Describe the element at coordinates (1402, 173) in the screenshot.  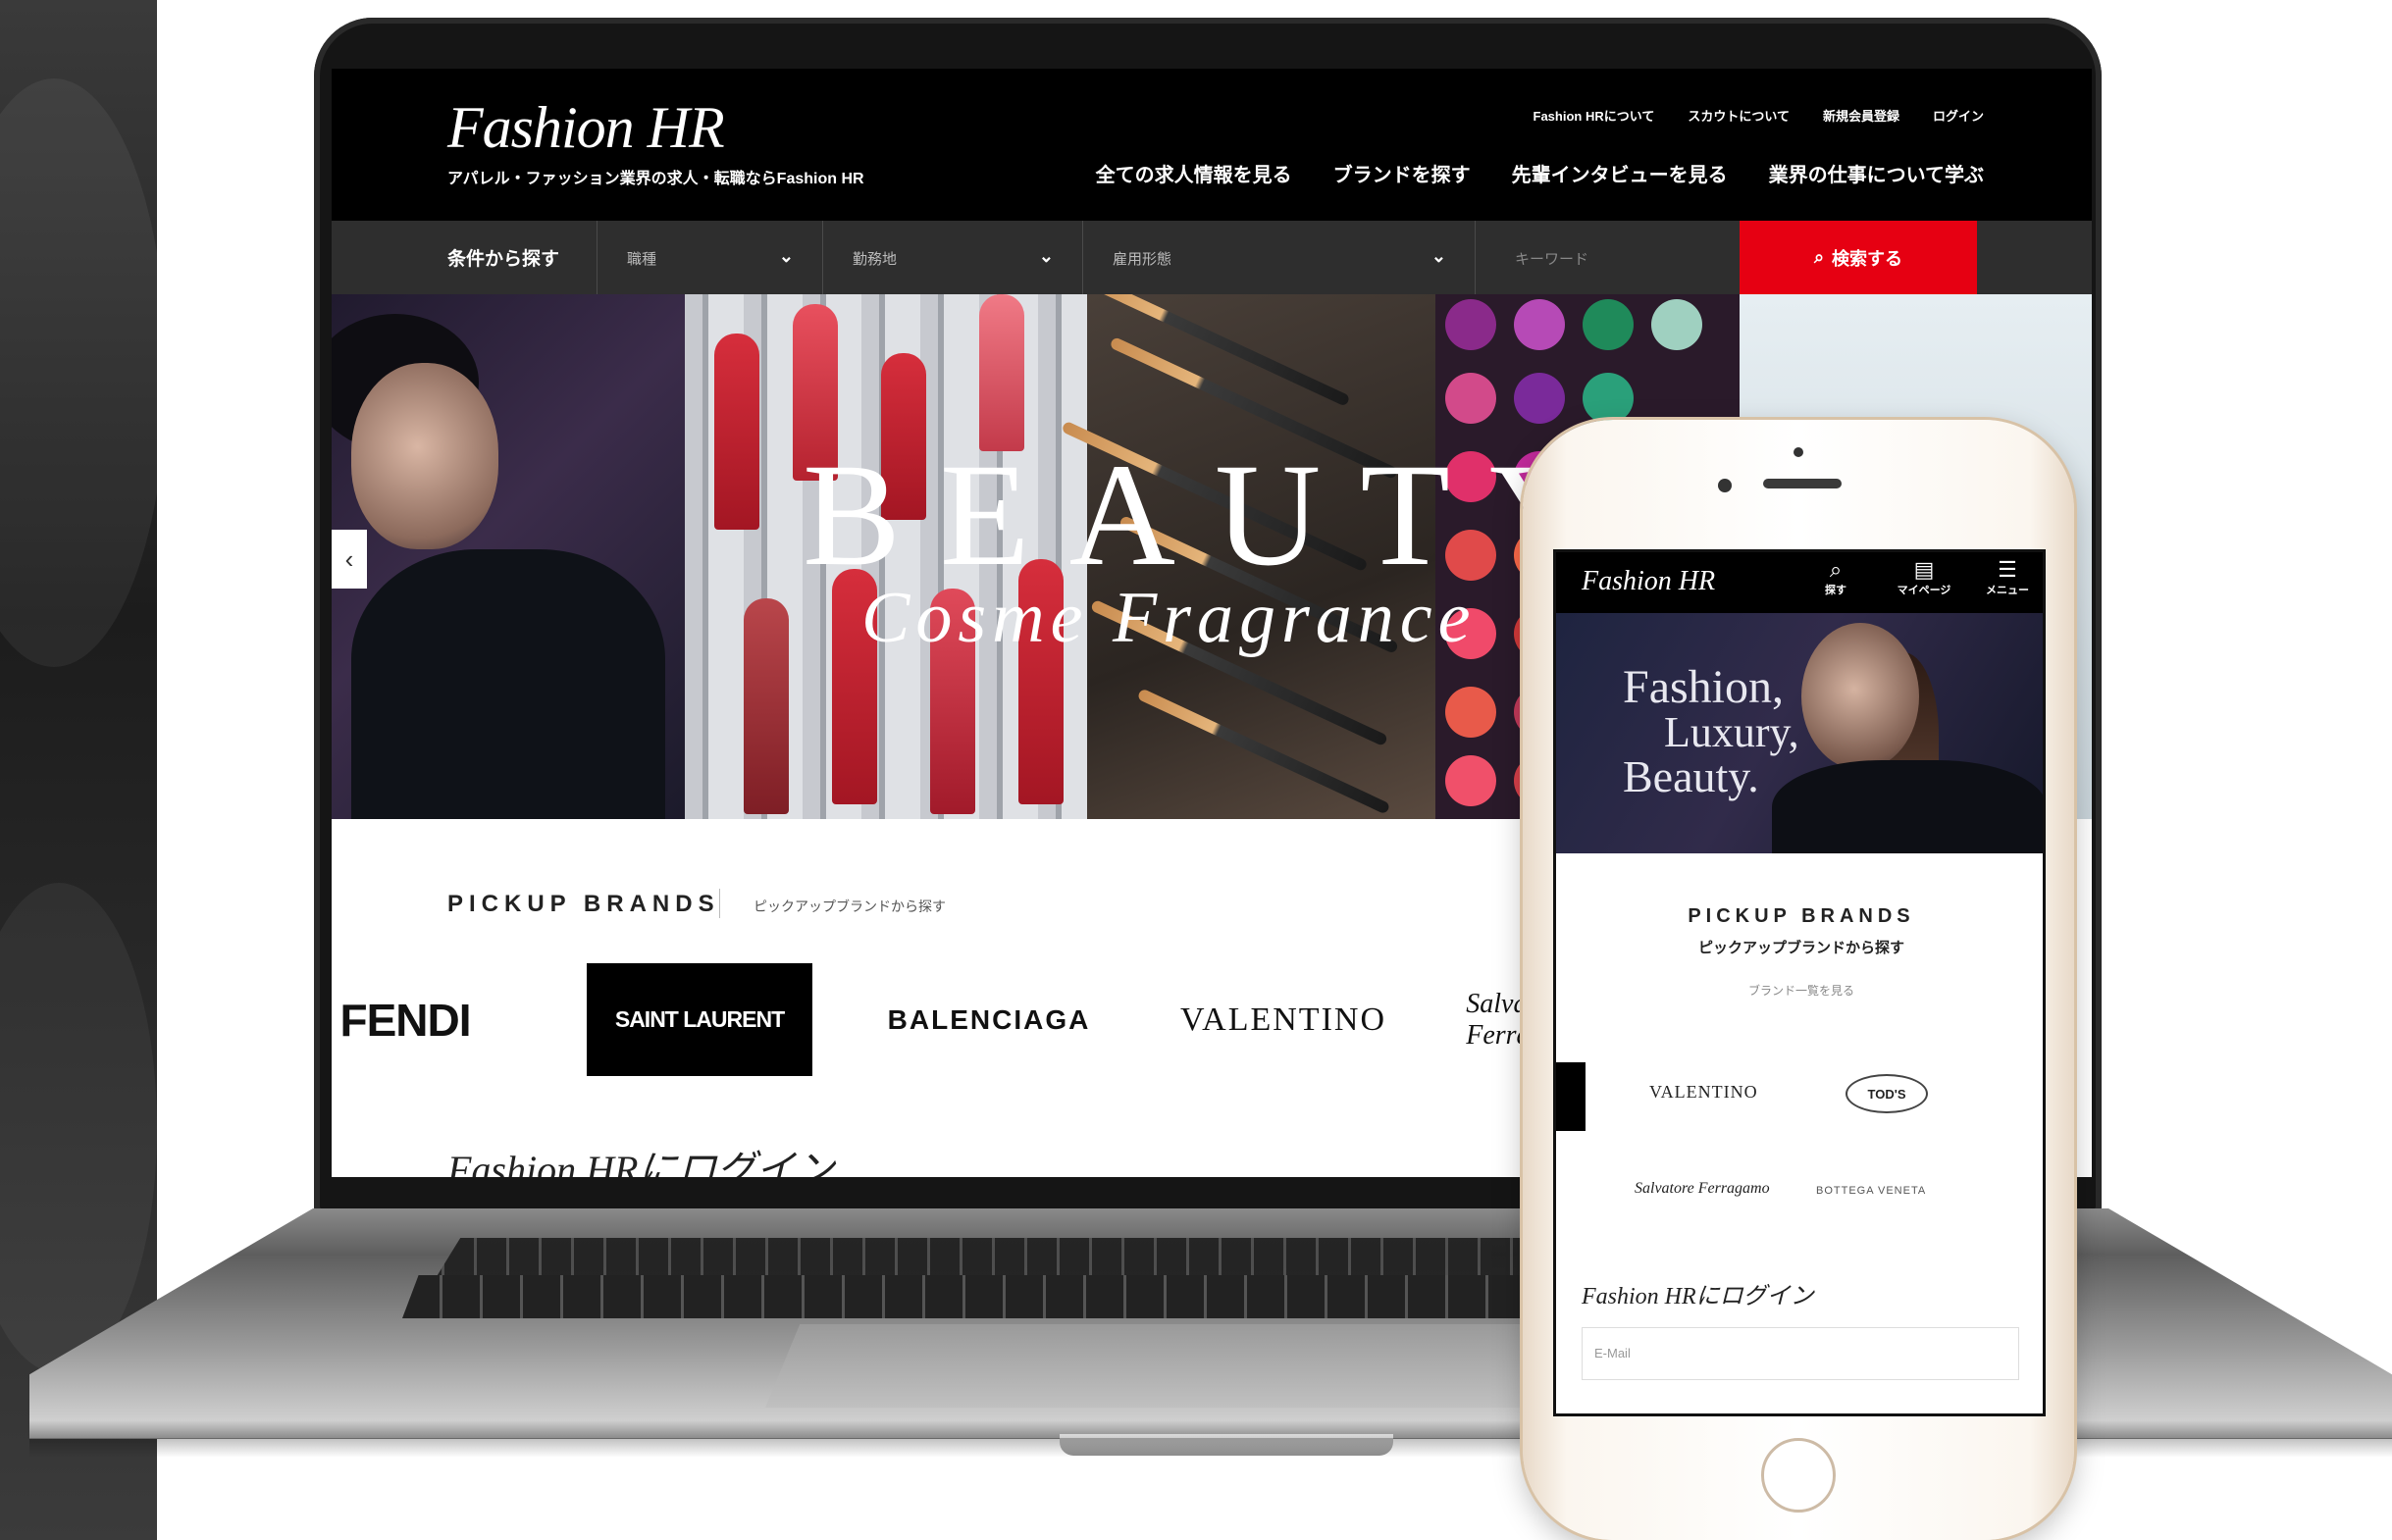
I see `nav-brands: ブランドを探す` at that location.